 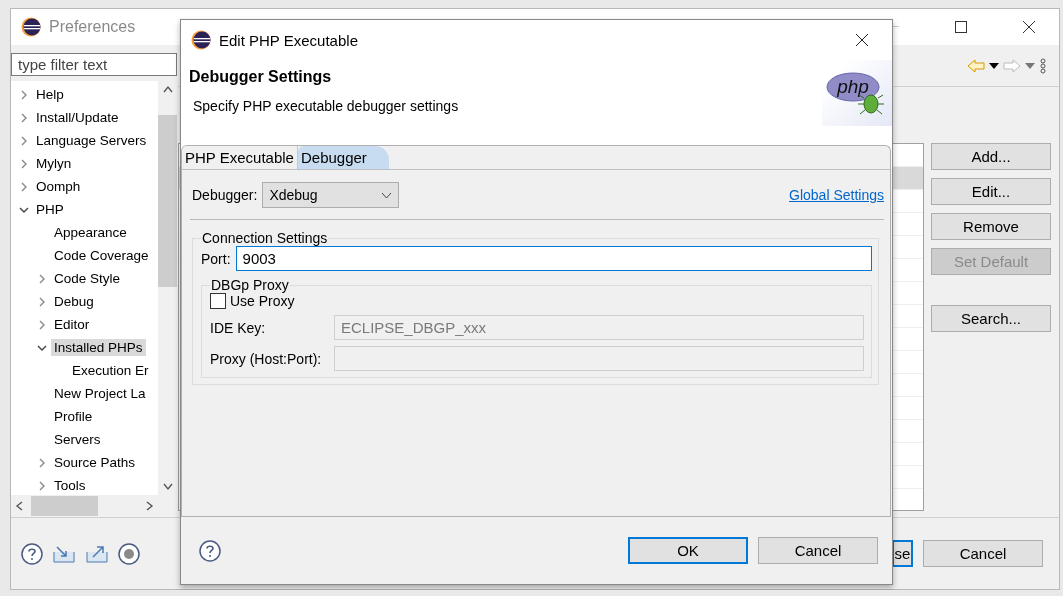 What do you see at coordinates (50, 209) in the screenshot?
I see `tree-item: PHP` at bounding box center [50, 209].